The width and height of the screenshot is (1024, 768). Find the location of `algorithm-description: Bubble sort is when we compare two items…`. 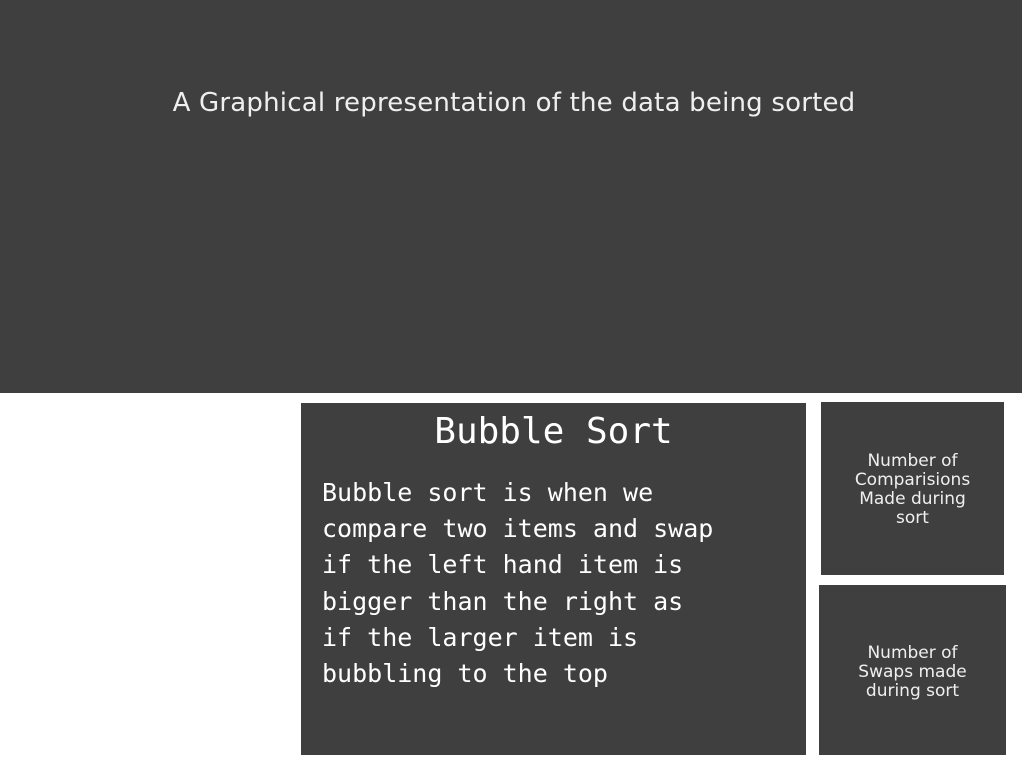

algorithm-description: Bubble sort is when we compare two items… is located at coordinates (518, 583).